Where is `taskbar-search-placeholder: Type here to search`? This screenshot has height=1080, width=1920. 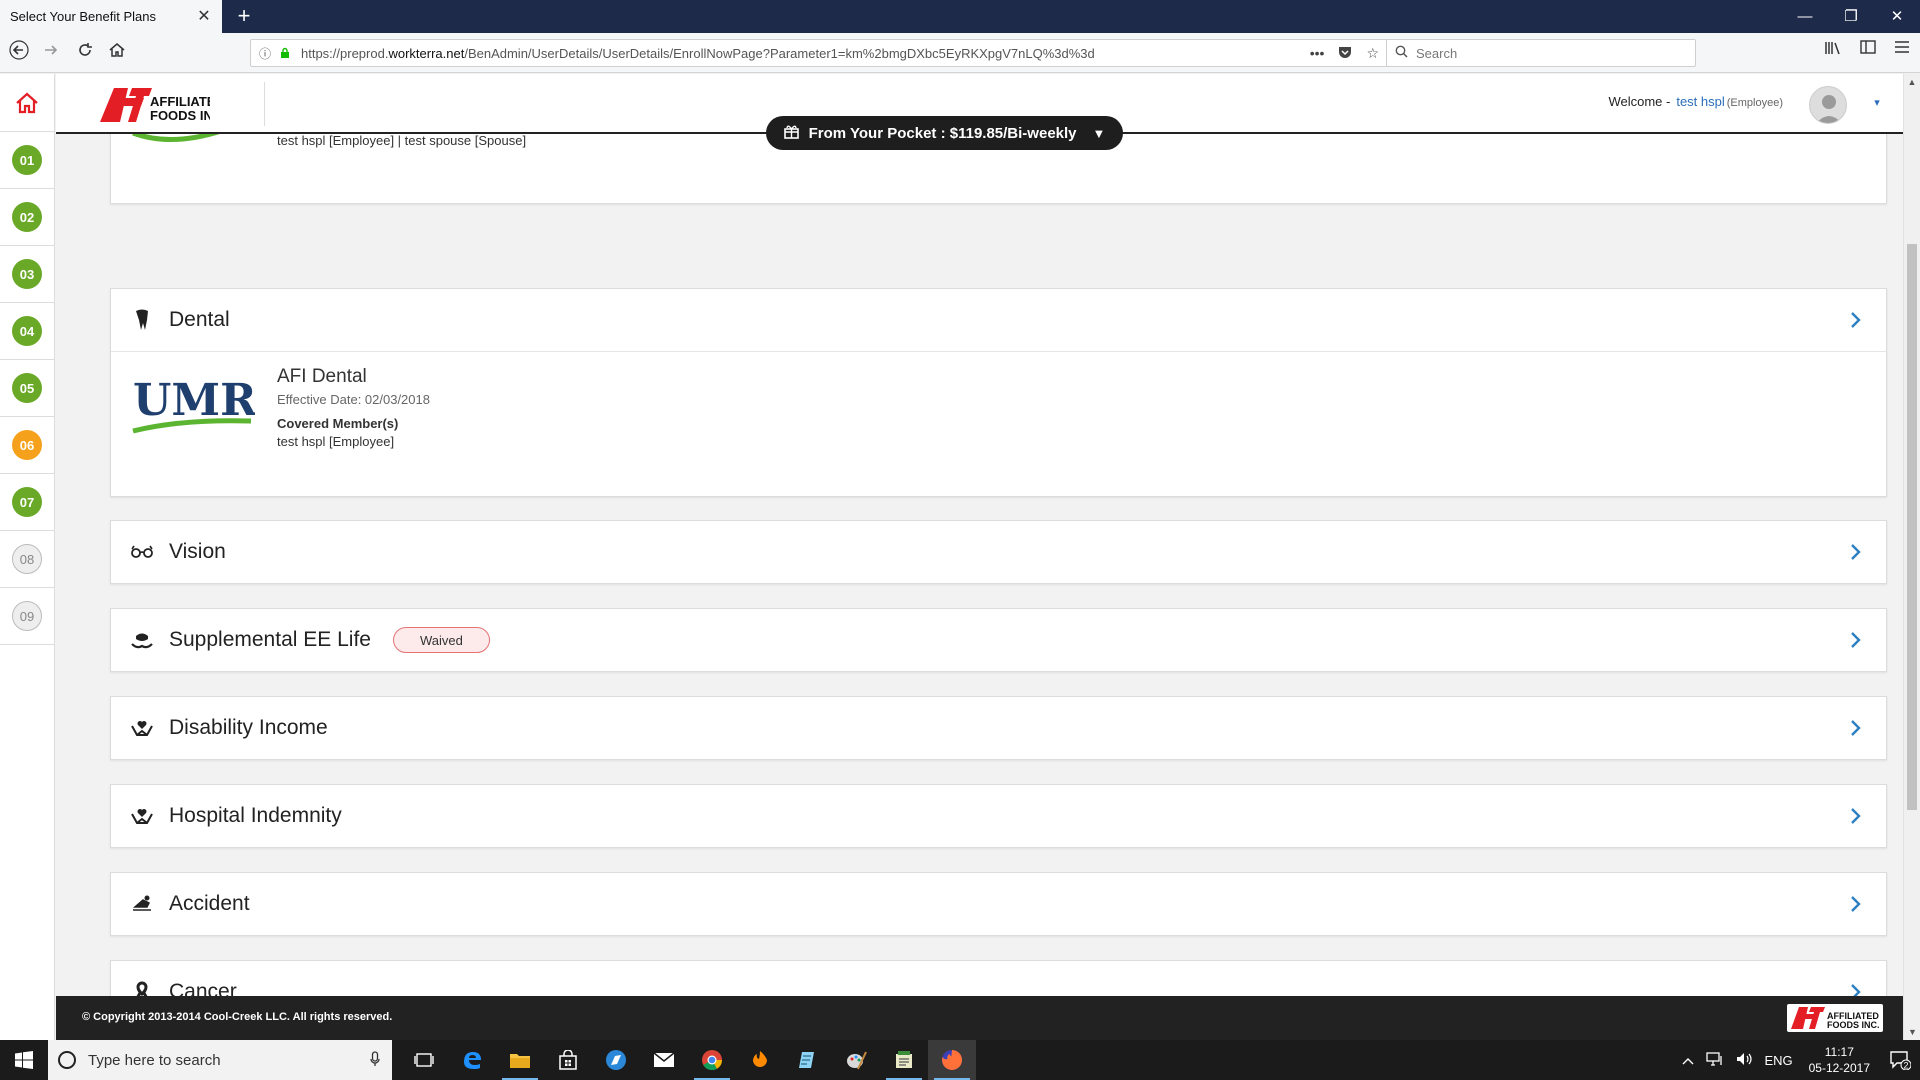 taskbar-search-placeholder: Type here to search is located at coordinates (154, 1060).